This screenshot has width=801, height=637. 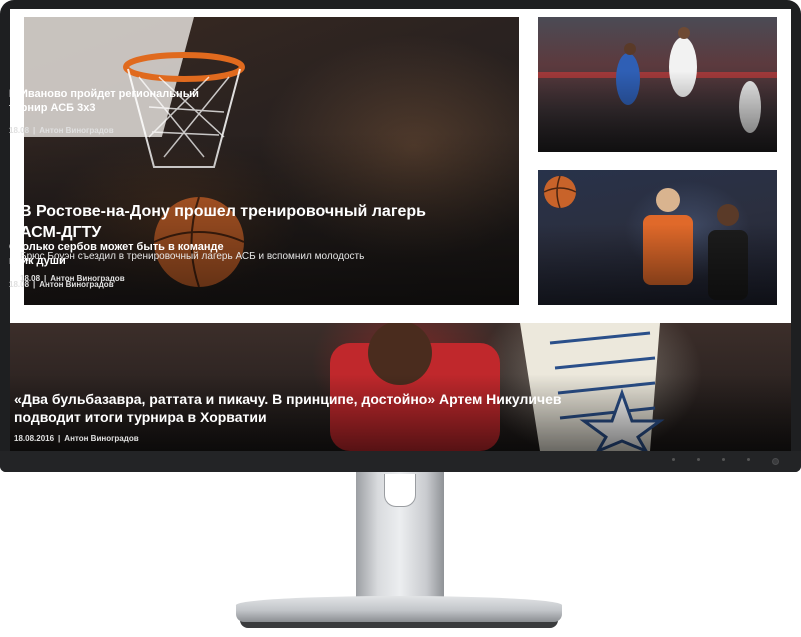 I want to click on wide-article-meta: 18.08.2016 | Антон Виноградов, so click(x=76, y=438).